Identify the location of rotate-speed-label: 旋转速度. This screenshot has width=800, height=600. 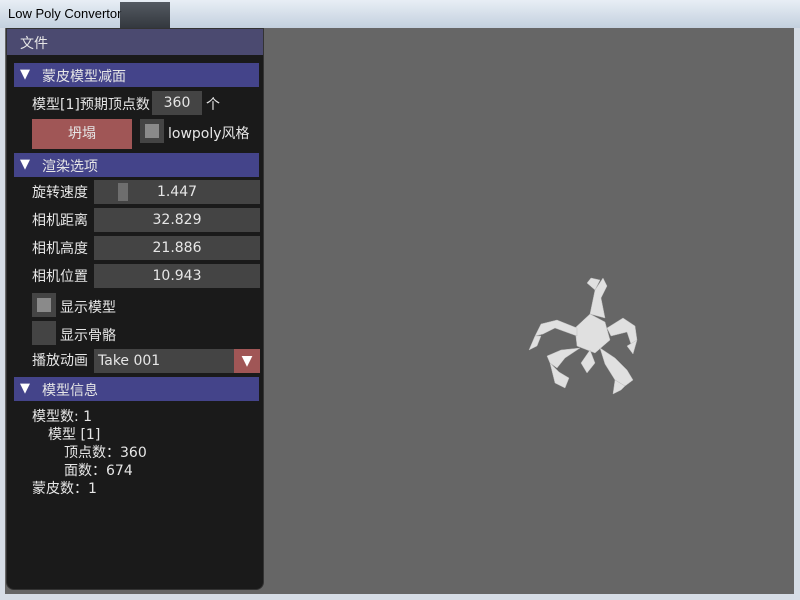
(60, 193).